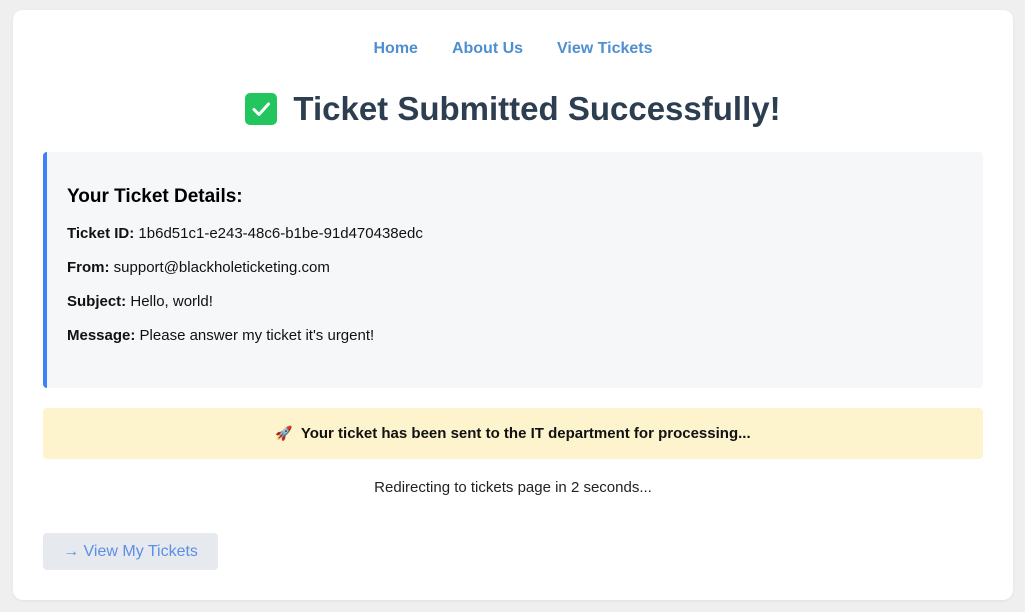 The image size is (1025, 612). What do you see at coordinates (261, 109) in the screenshot?
I see `check-box-icon` at bounding box center [261, 109].